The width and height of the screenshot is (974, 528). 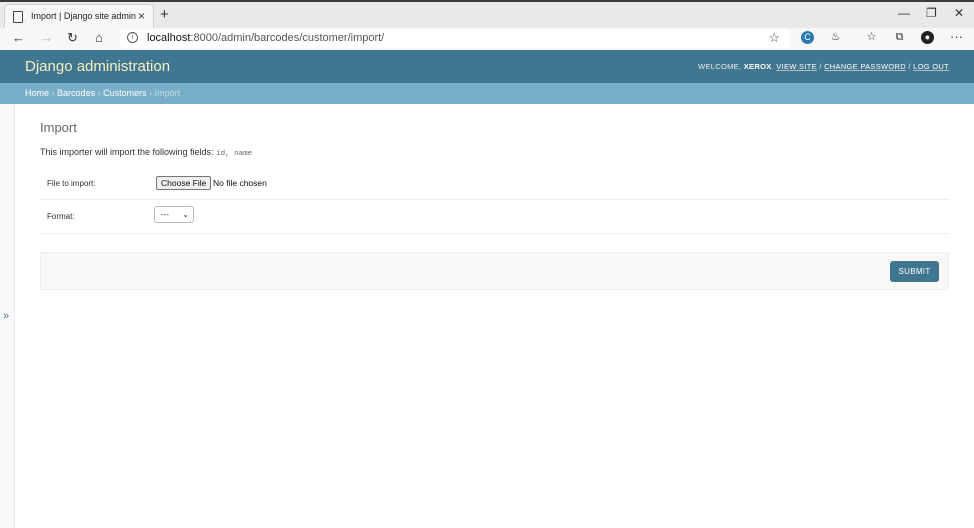 I want to click on form-row-format: Format: --- ⌄, so click(x=494, y=216).